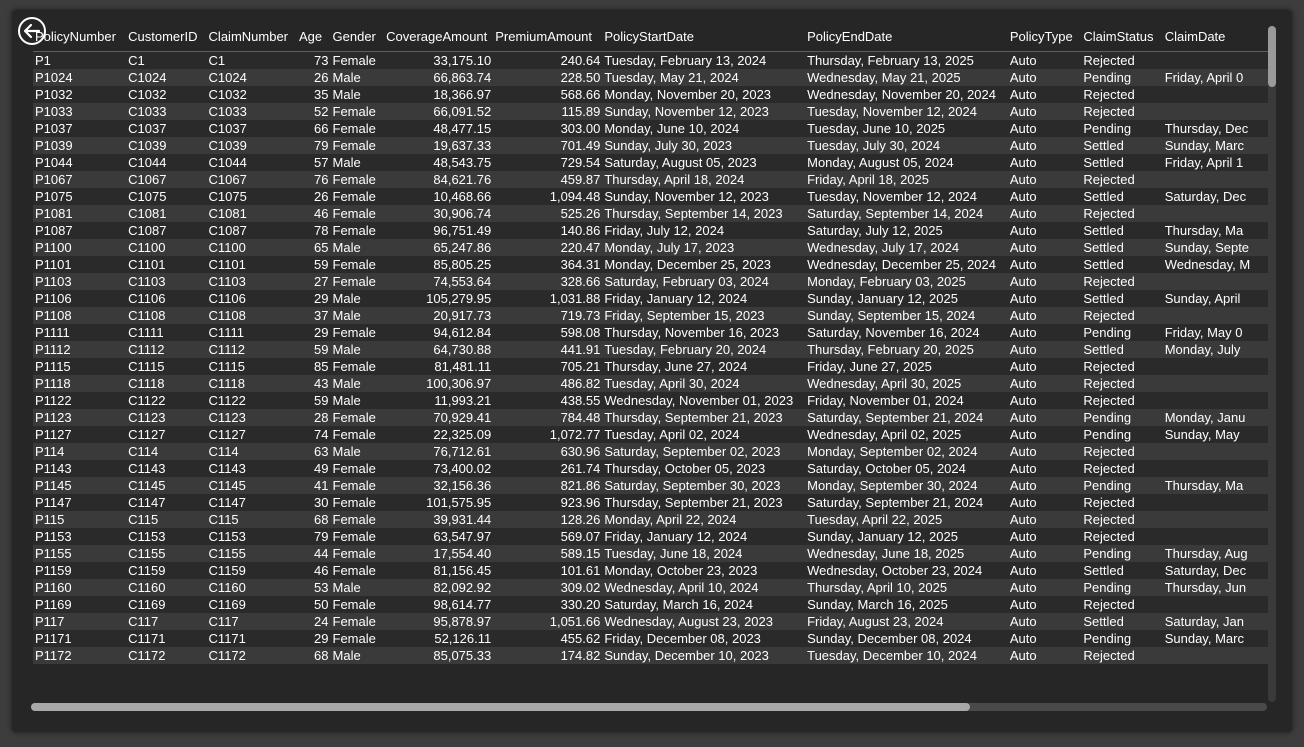 The image size is (1304, 747). I want to click on table-cell-policyenddate: Wednesday, November 20, 2024, so click(901, 94).